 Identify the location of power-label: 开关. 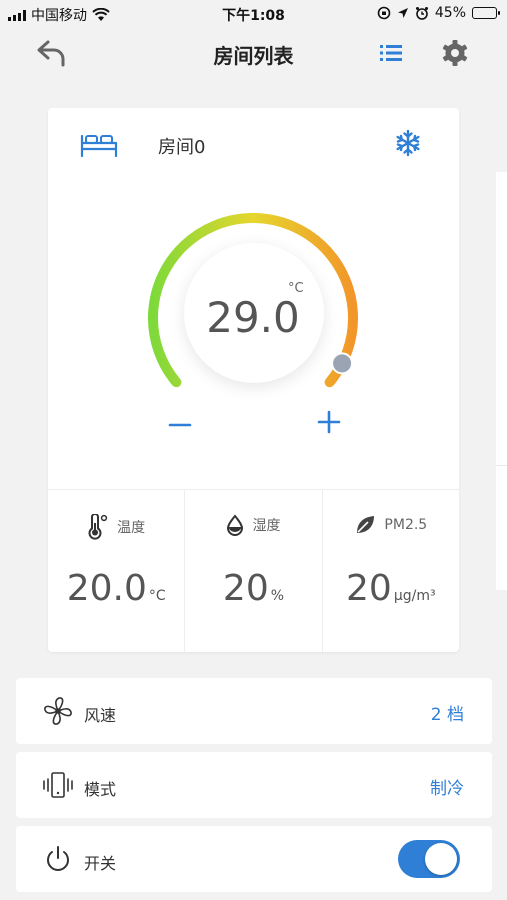
(100, 863).